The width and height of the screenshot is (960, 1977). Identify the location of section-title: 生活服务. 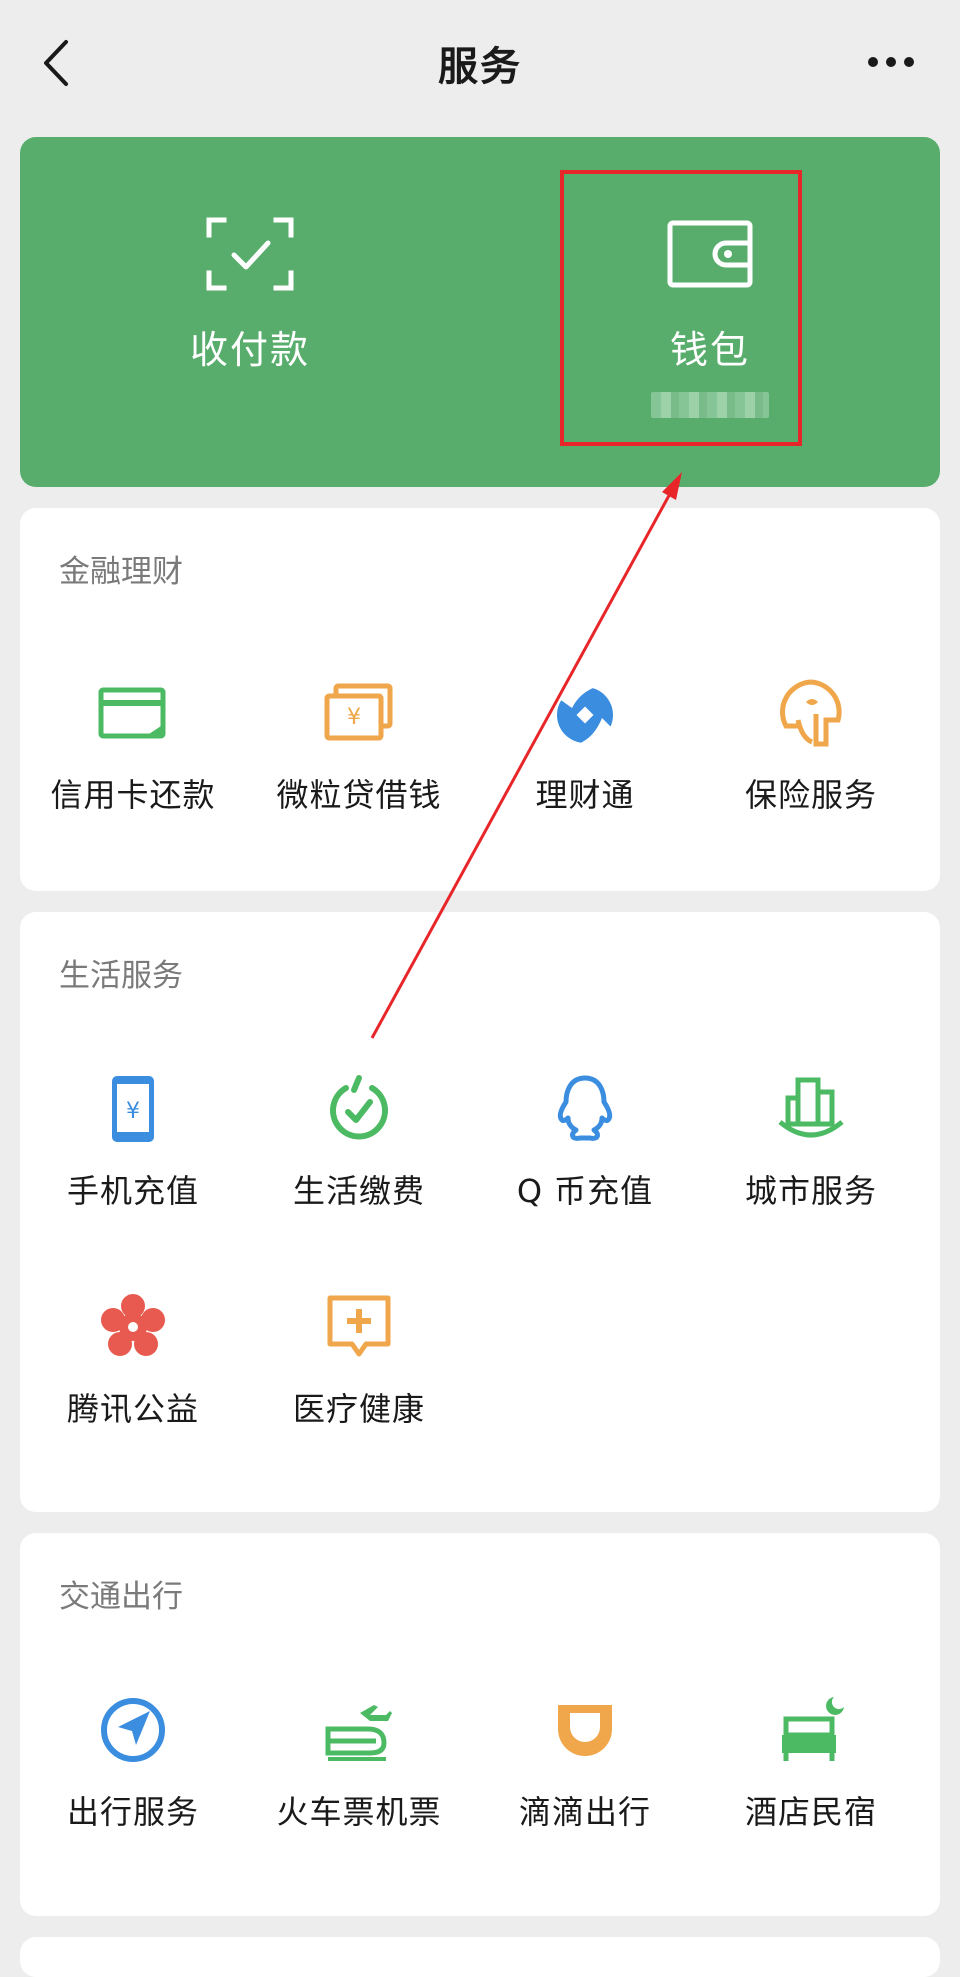
(121, 976).